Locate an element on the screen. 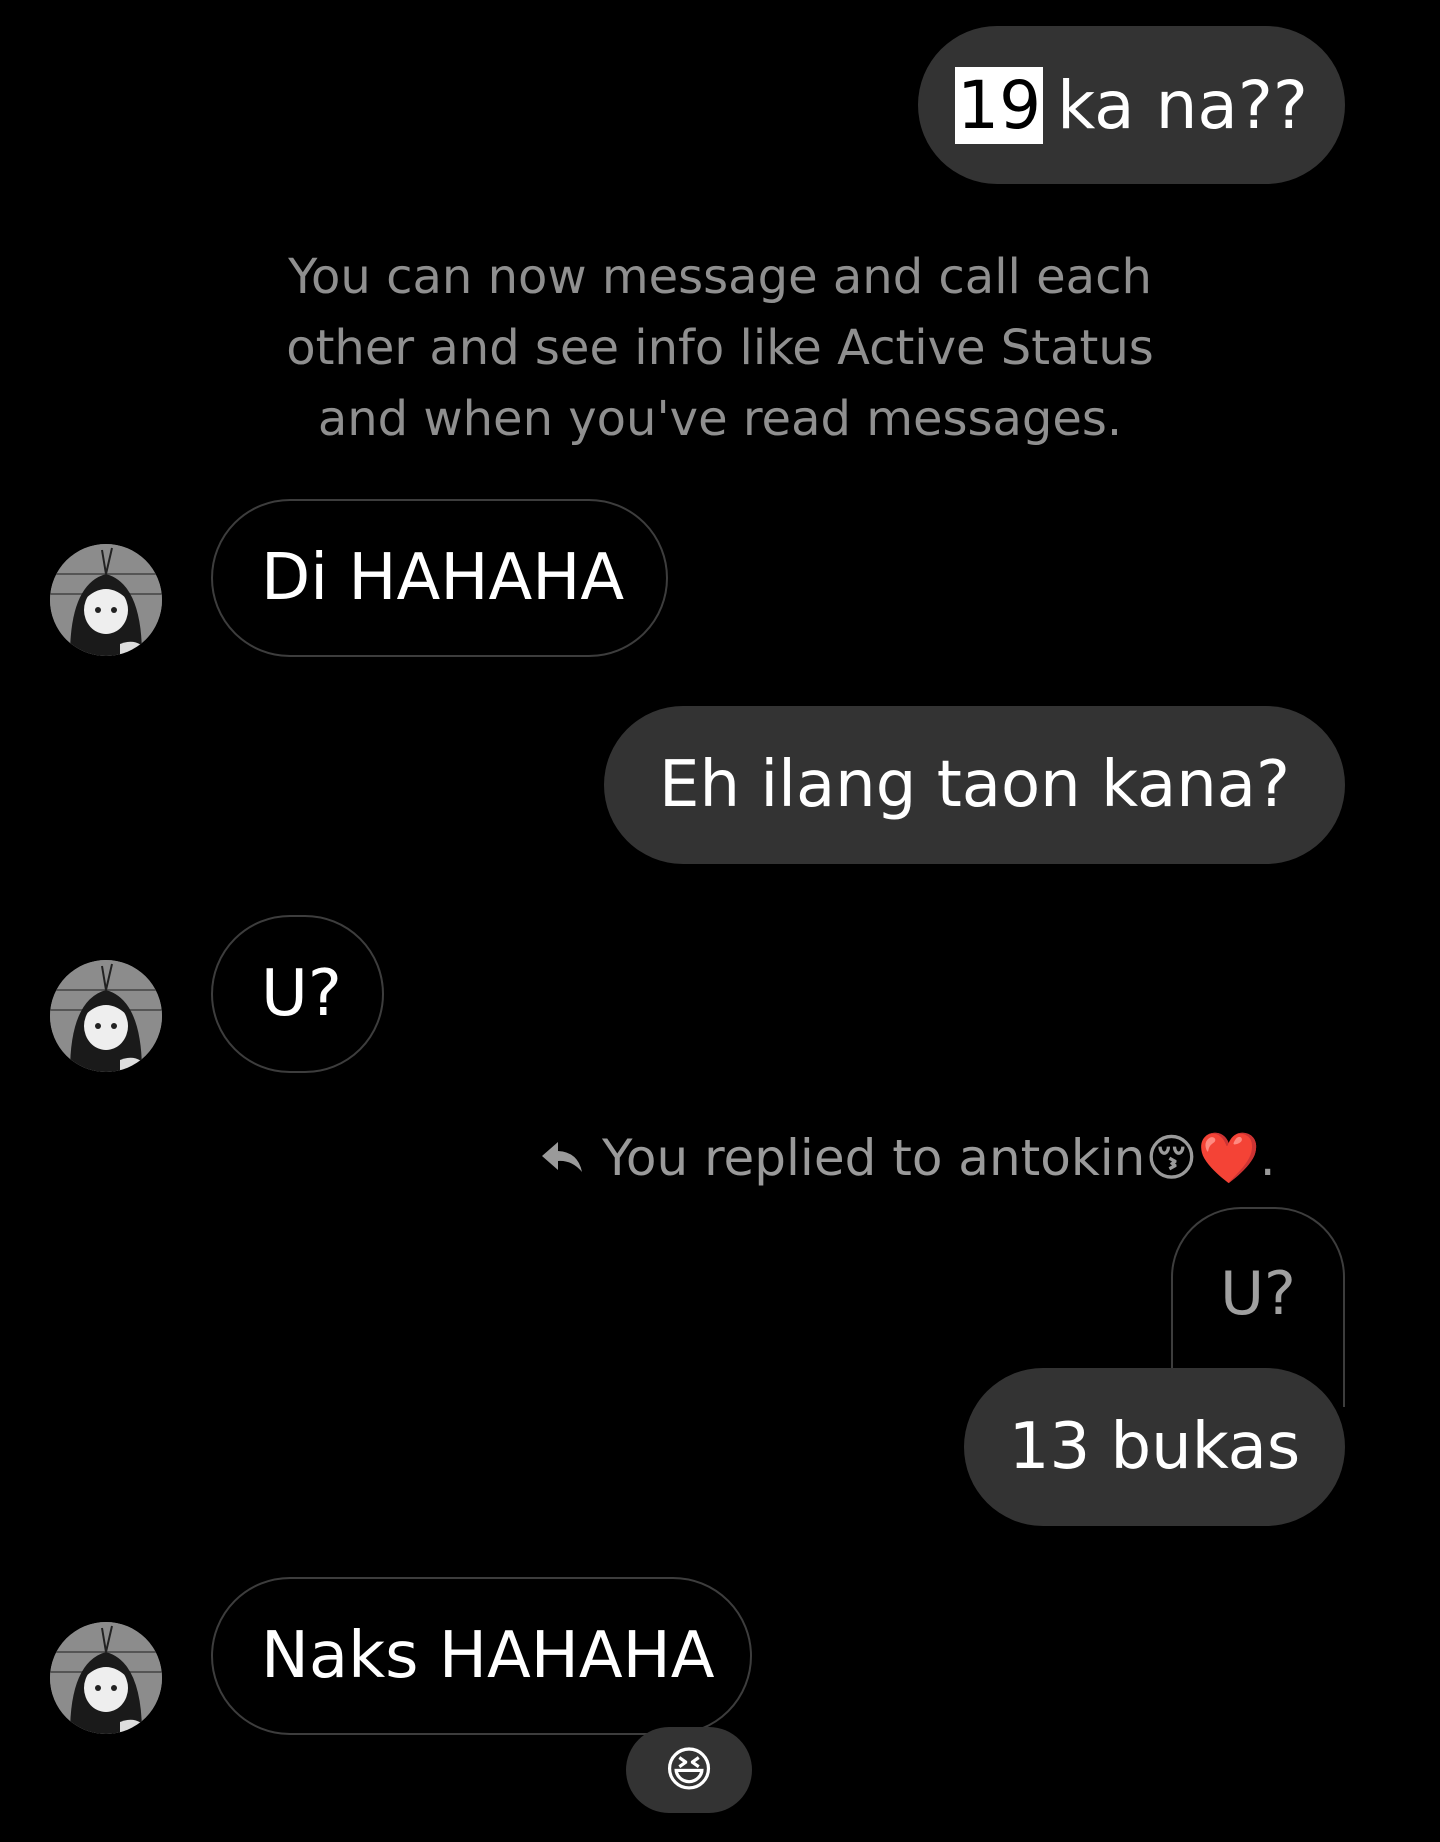  message-text: 13 bukas is located at coordinates (1154, 1447).